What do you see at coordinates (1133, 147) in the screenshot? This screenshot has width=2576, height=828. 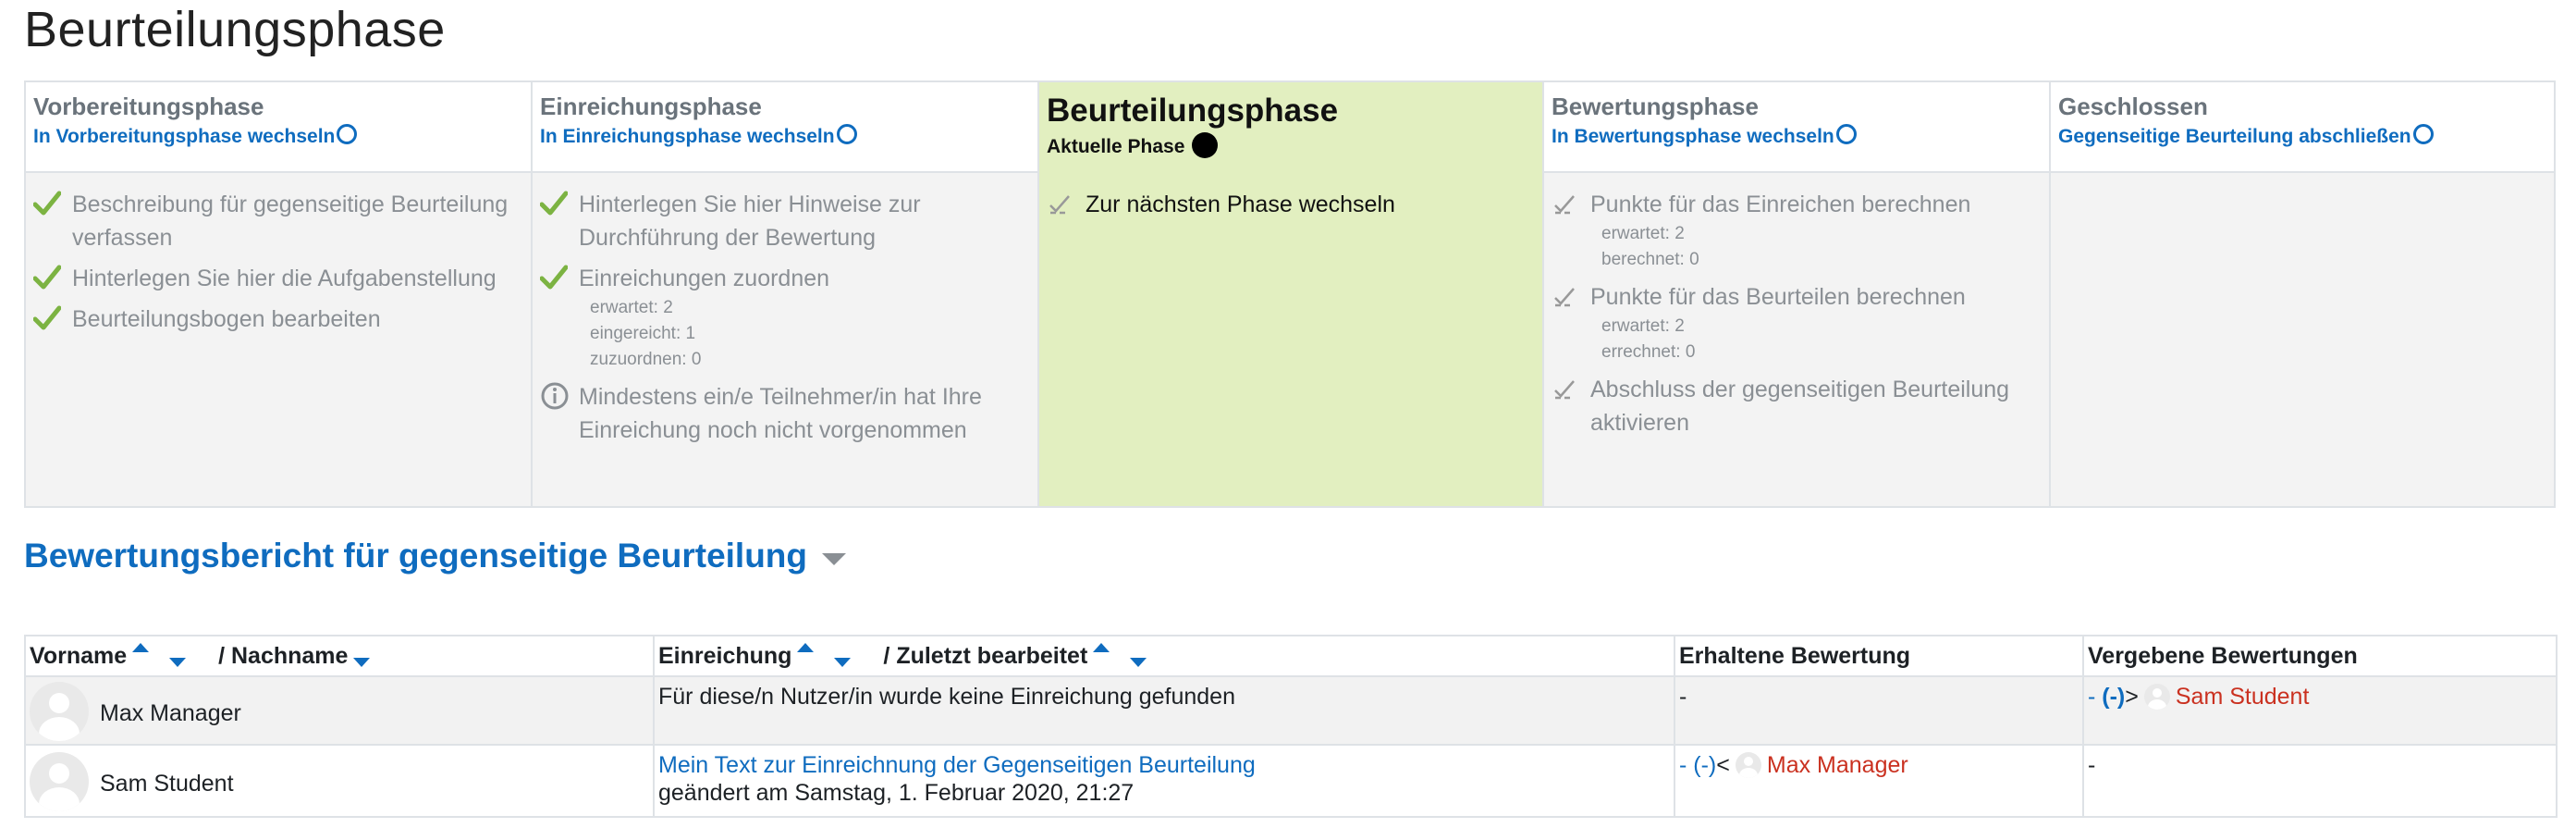 I see `current-phase-label: Aktuelle Phase` at bounding box center [1133, 147].